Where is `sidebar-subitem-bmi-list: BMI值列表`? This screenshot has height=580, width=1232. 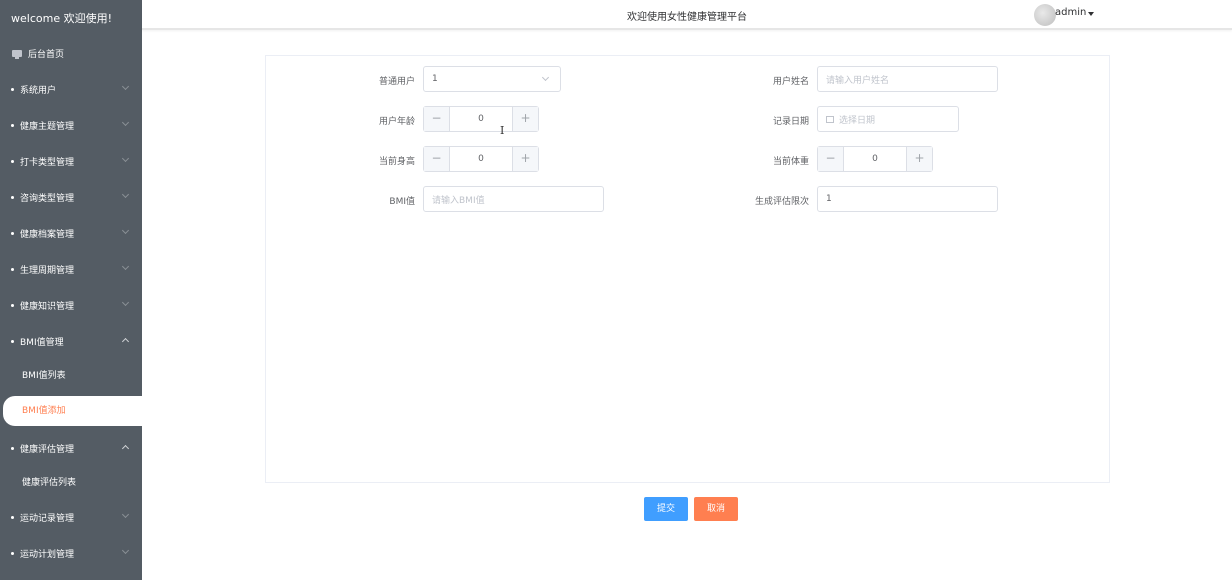 sidebar-subitem-bmi-list: BMI值列表 is located at coordinates (71, 376).